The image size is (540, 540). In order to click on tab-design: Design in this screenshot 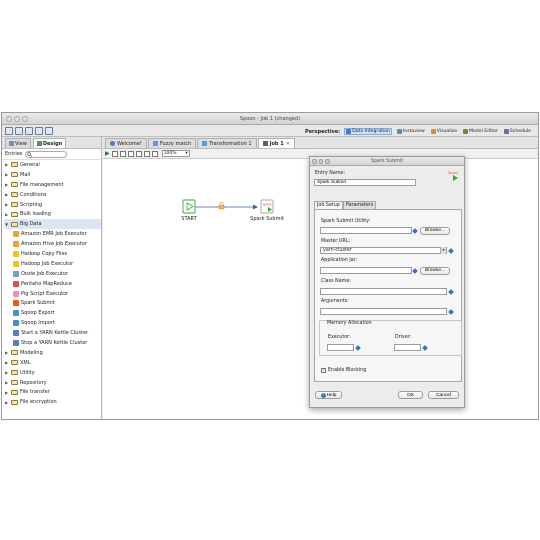, I will do `click(49, 143)`.